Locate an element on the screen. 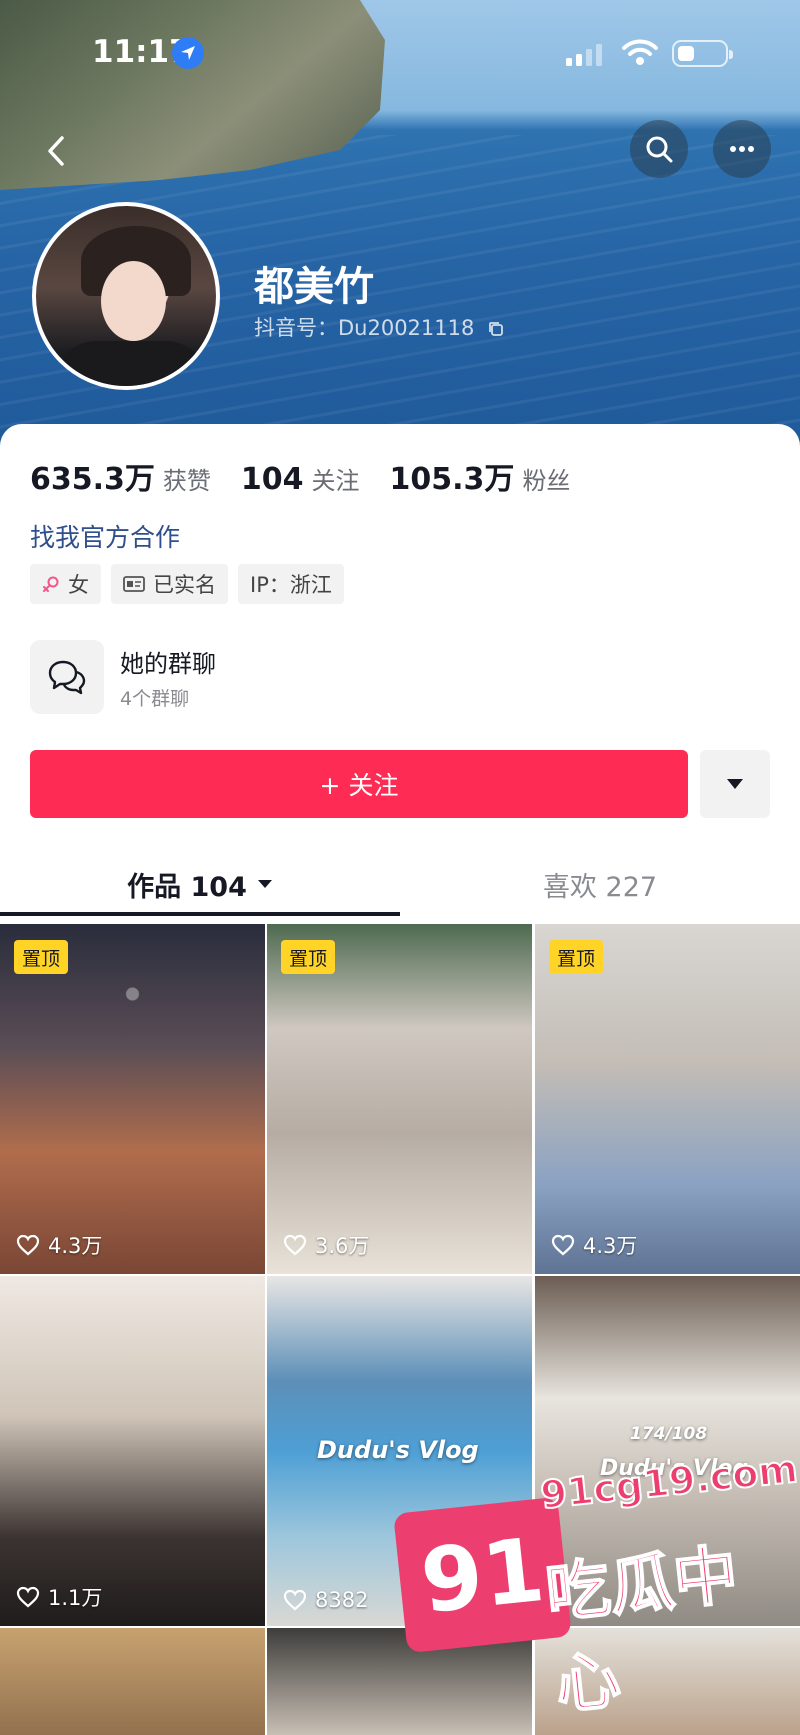 The image size is (800, 1735). watermark-text: 吃瓜中心 is located at coordinates (642, 1630).